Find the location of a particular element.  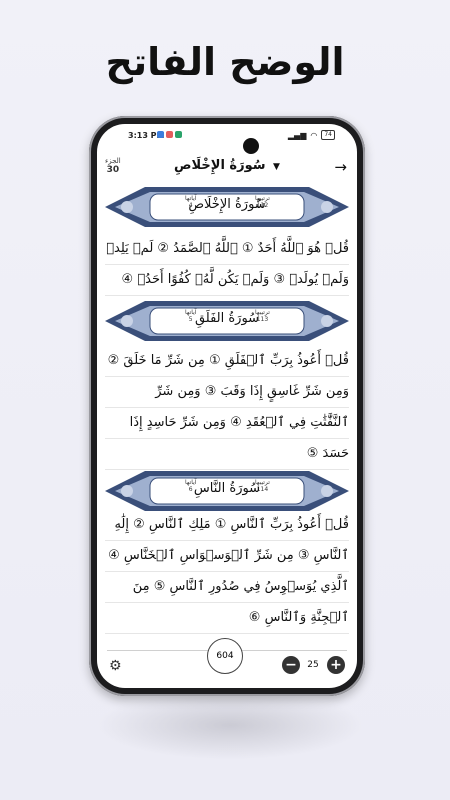

surah-banner: ترتيبها 113 سُورَةُ الفَلَقِ آياتها 5 is located at coordinates (227, 321).